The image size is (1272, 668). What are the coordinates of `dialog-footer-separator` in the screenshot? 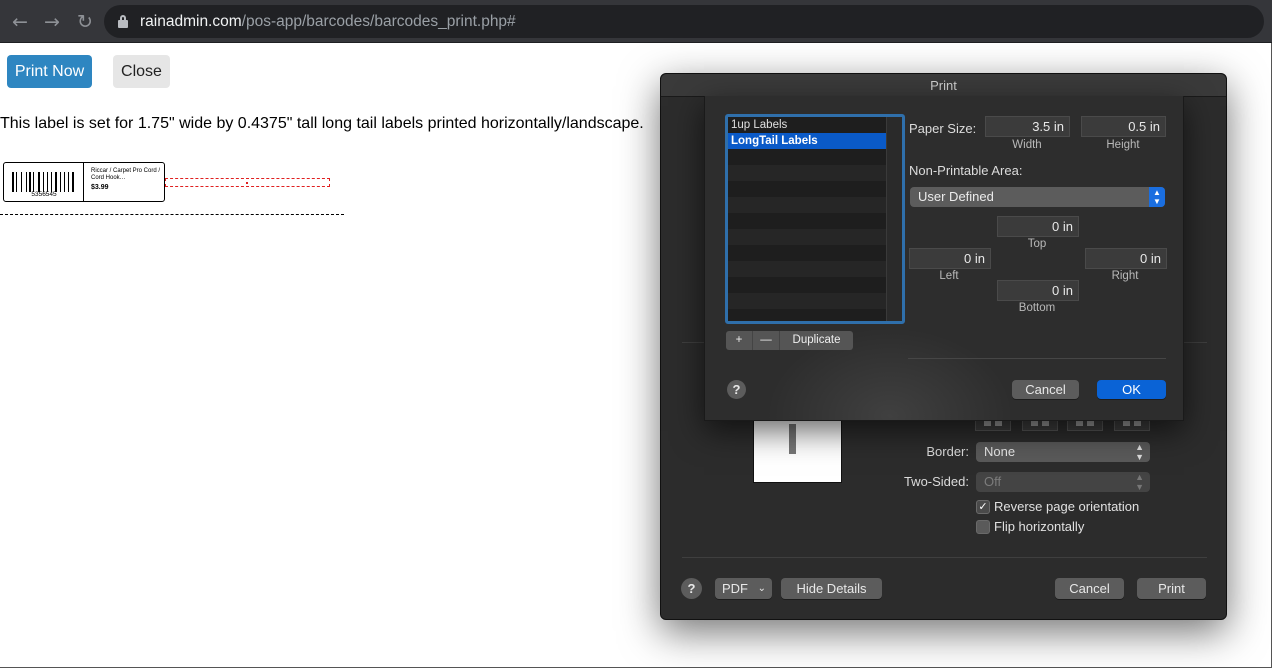 It's located at (944, 557).